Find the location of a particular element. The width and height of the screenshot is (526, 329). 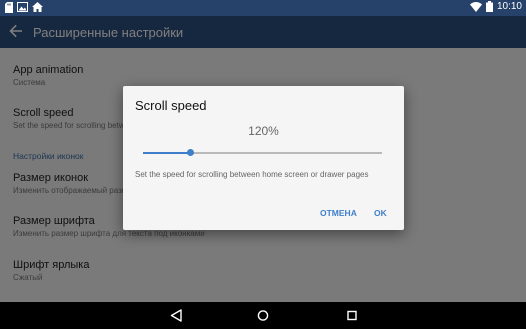

sd-card-icon is located at coordinates (9, 7).